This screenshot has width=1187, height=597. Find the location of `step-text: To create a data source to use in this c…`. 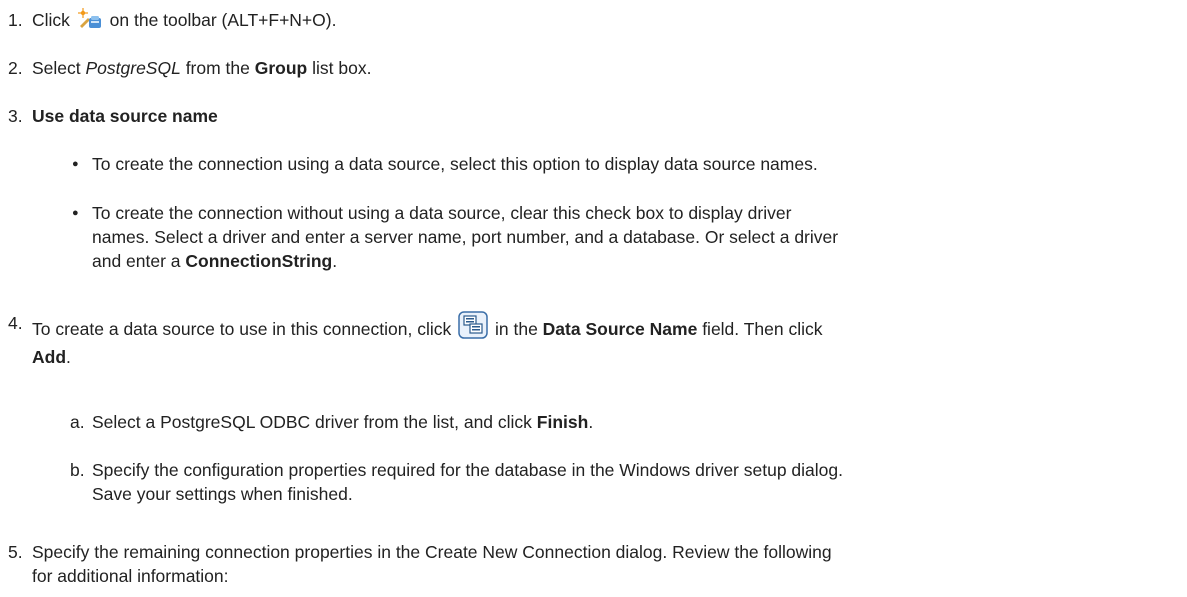

step-text: To create a data source to use in this c… is located at coordinates (603, 340).